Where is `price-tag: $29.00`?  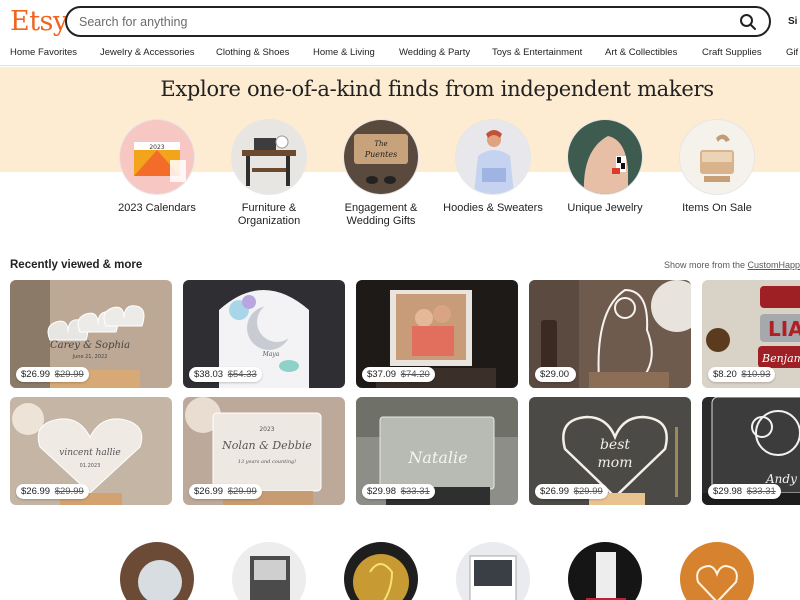 price-tag: $29.00 is located at coordinates (556, 374).